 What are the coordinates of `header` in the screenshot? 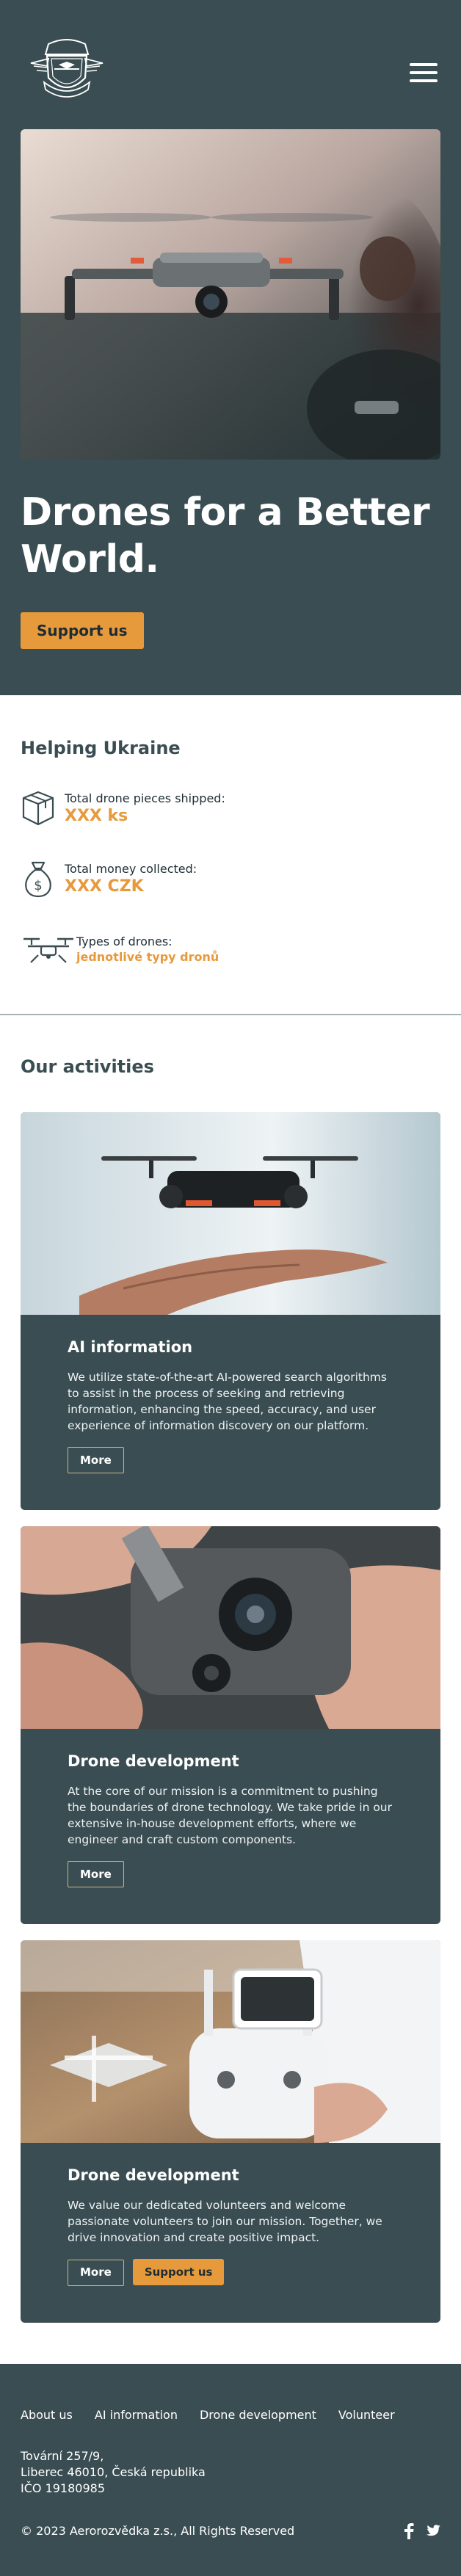 It's located at (230, 65).